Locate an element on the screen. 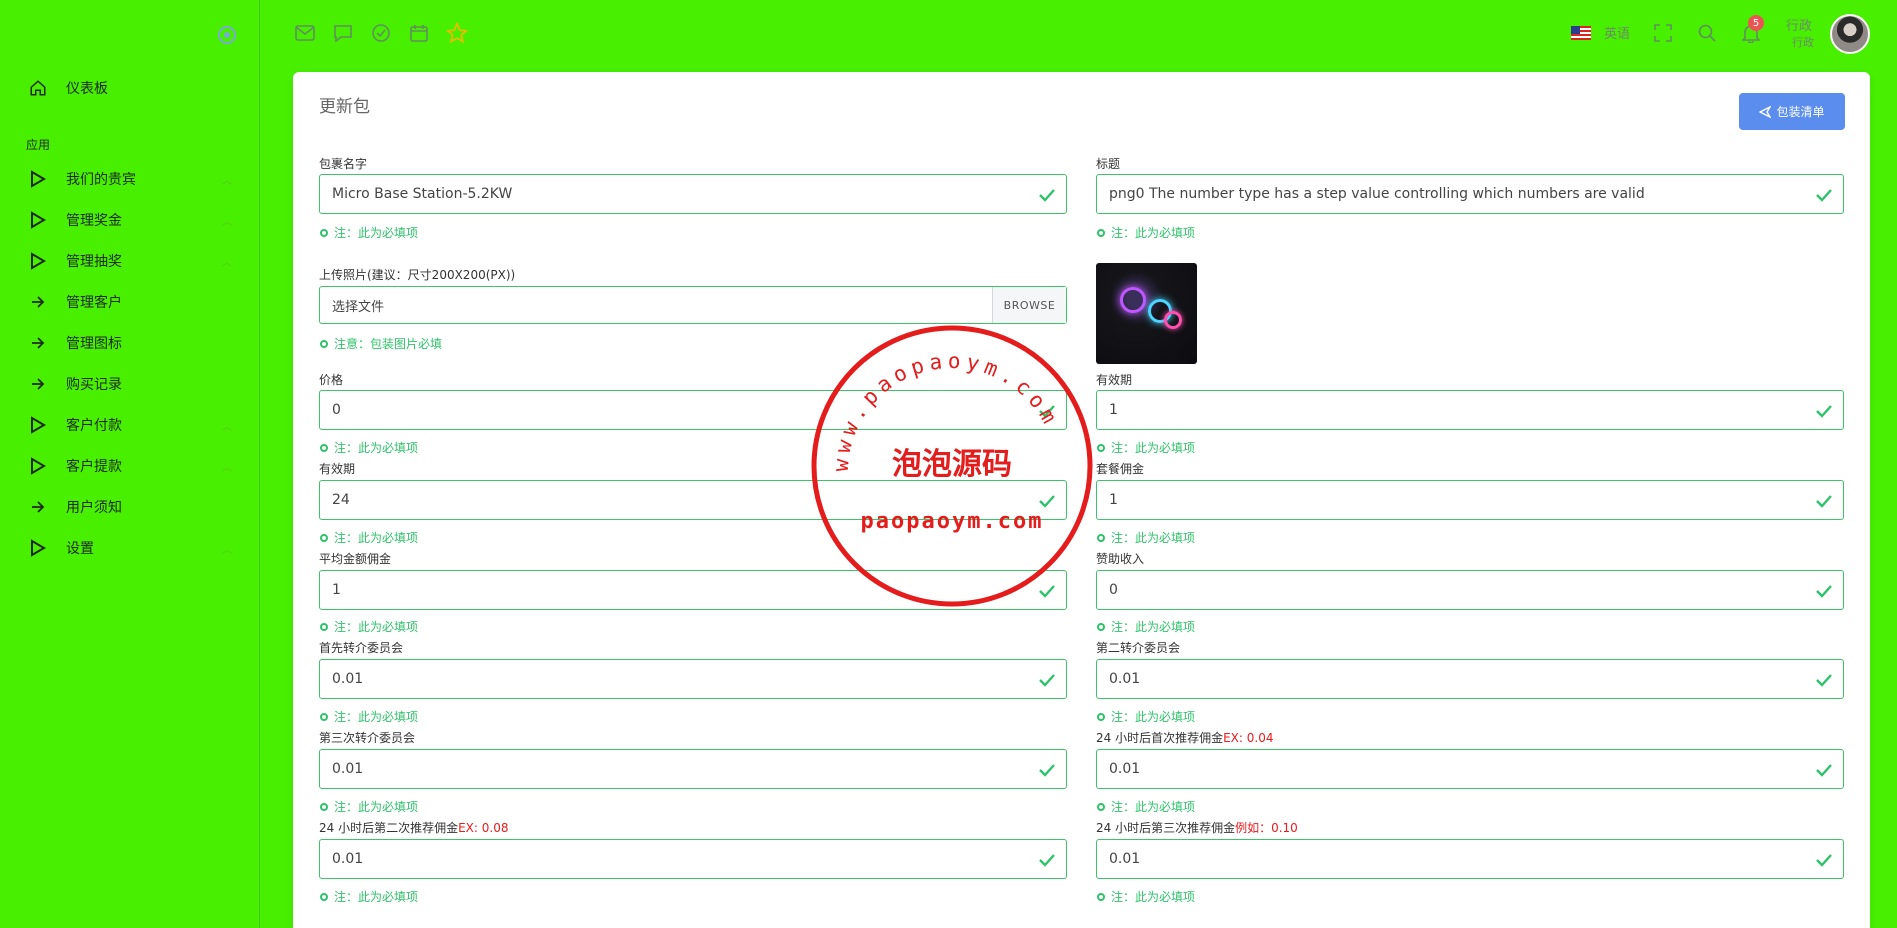 This screenshot has height=928, width=1897. package-name-input: Micro Base Station-5.2KW is located at coordinates (693, 194).